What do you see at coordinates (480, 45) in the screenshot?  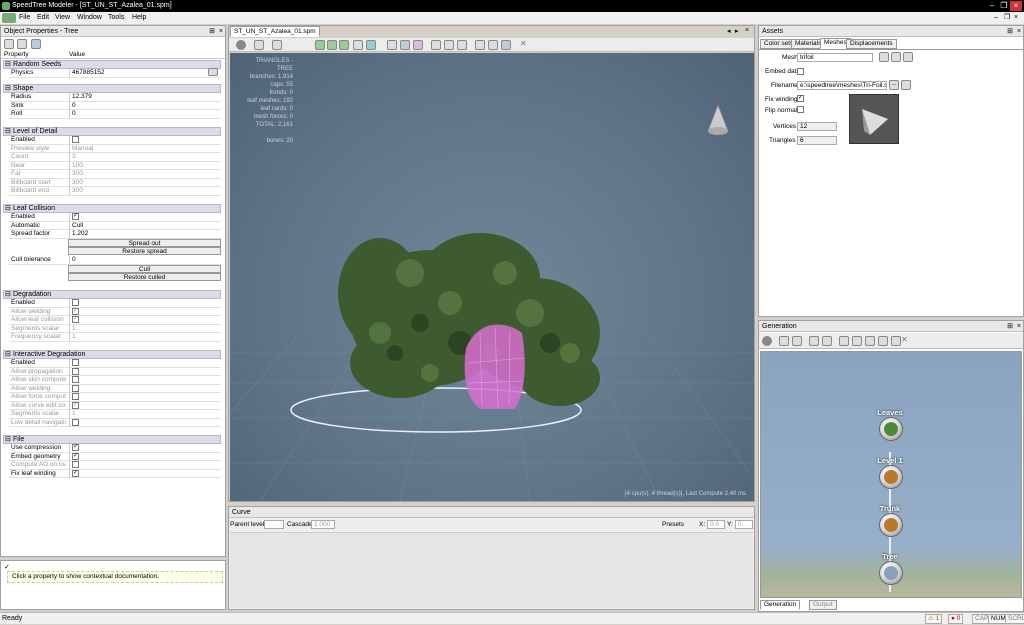 I see `move-icon` at bounding box center [480, 45].